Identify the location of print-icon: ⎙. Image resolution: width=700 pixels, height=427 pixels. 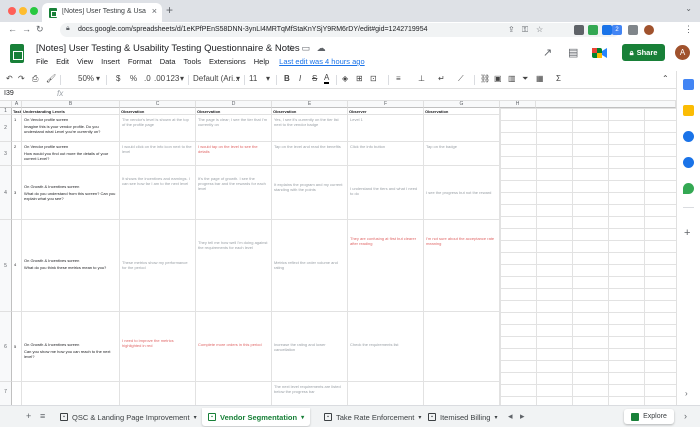
(35, 79).